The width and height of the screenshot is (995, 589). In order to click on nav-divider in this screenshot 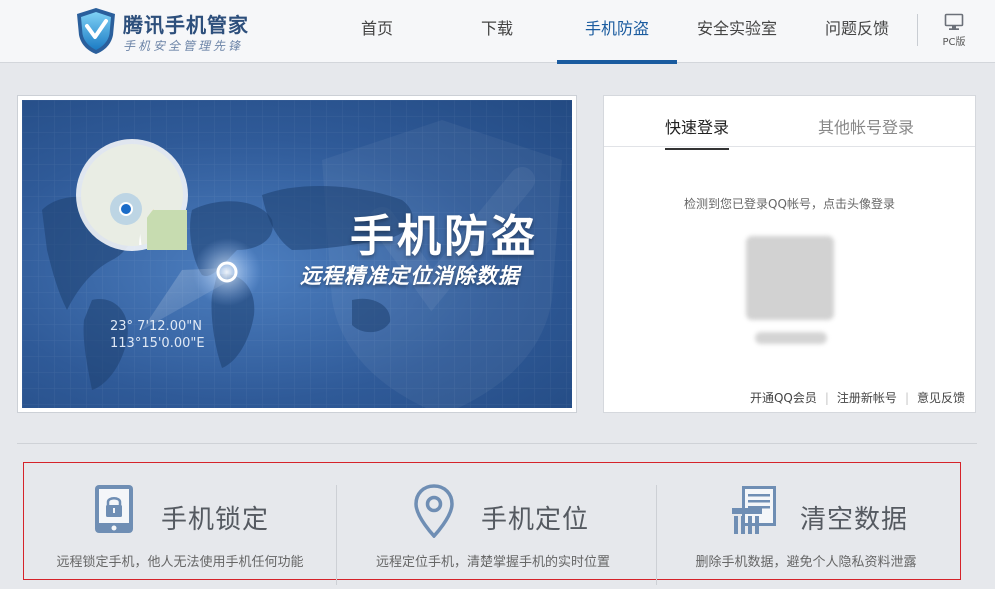, I will do `click(917, 30)`.